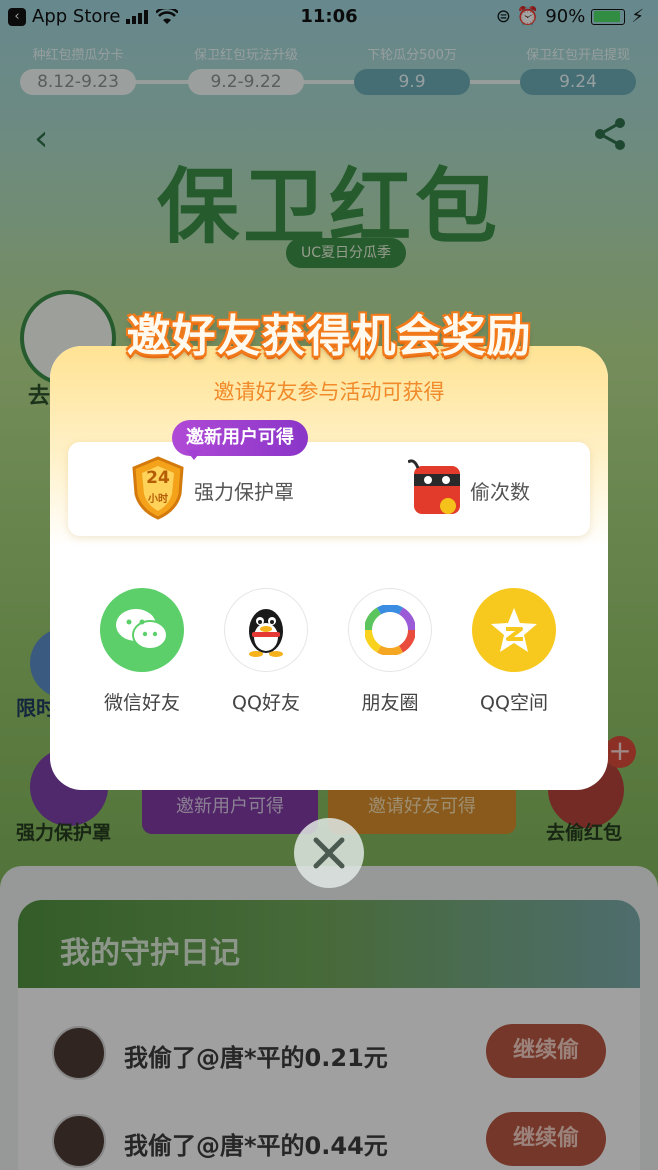  I want to click on wechat-icon, so click(142, 630).